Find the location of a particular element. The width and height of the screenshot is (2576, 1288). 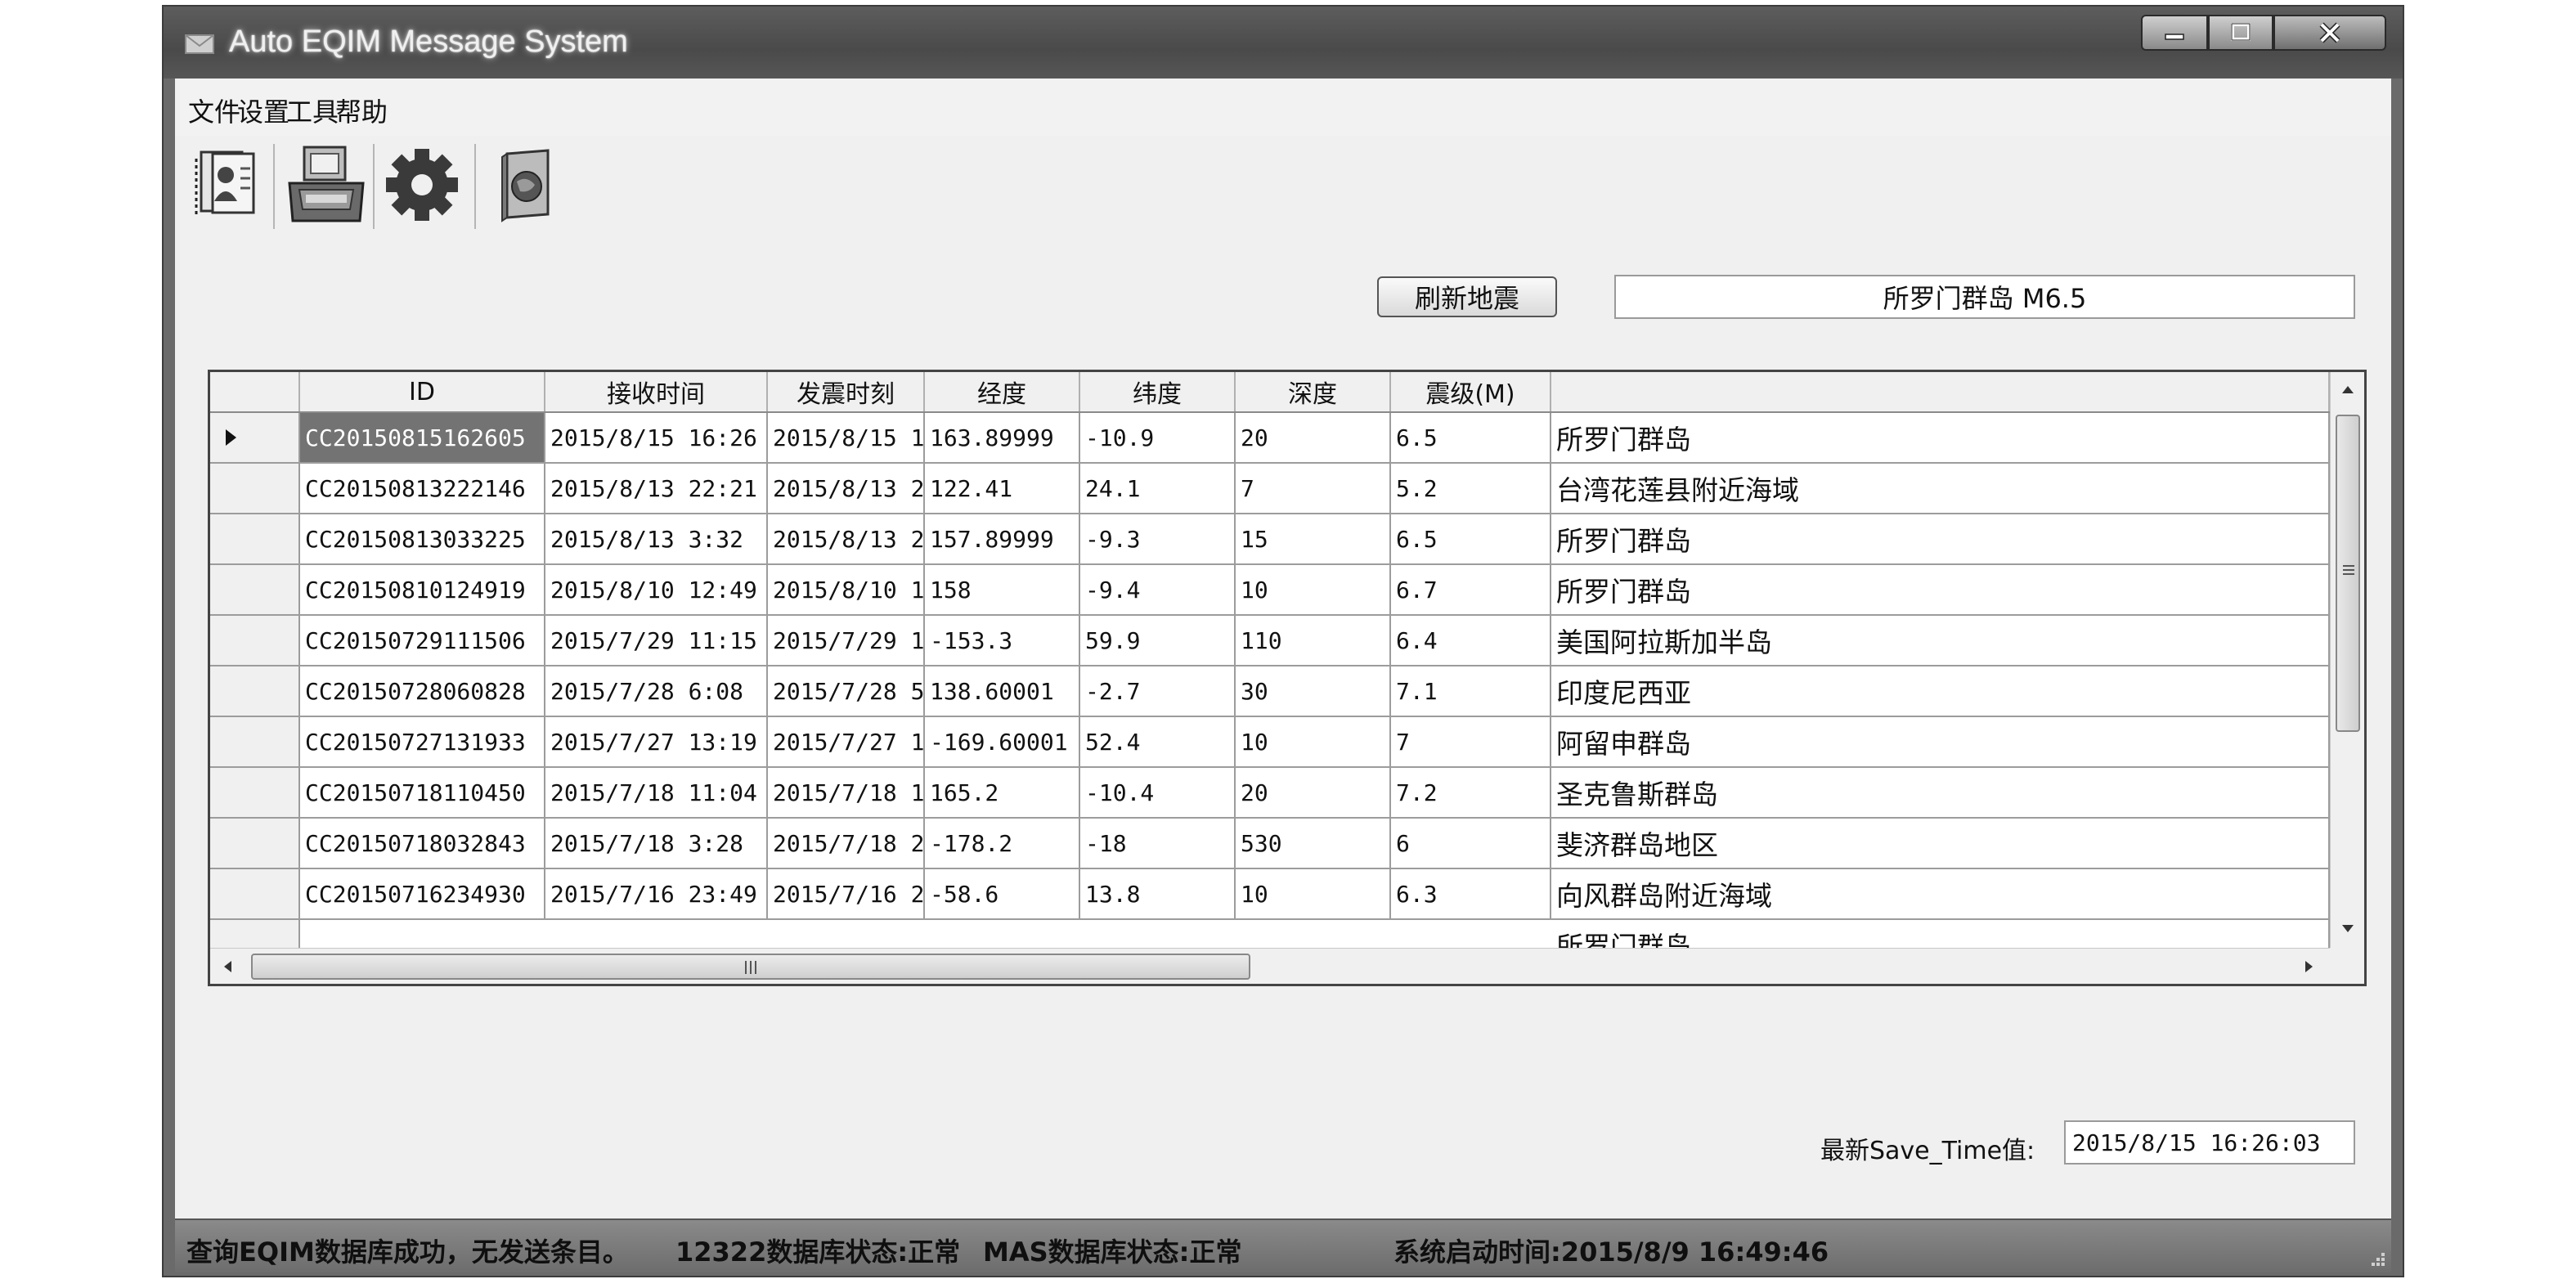

cell-depth: 530 is located at coordinates (1313, 843).